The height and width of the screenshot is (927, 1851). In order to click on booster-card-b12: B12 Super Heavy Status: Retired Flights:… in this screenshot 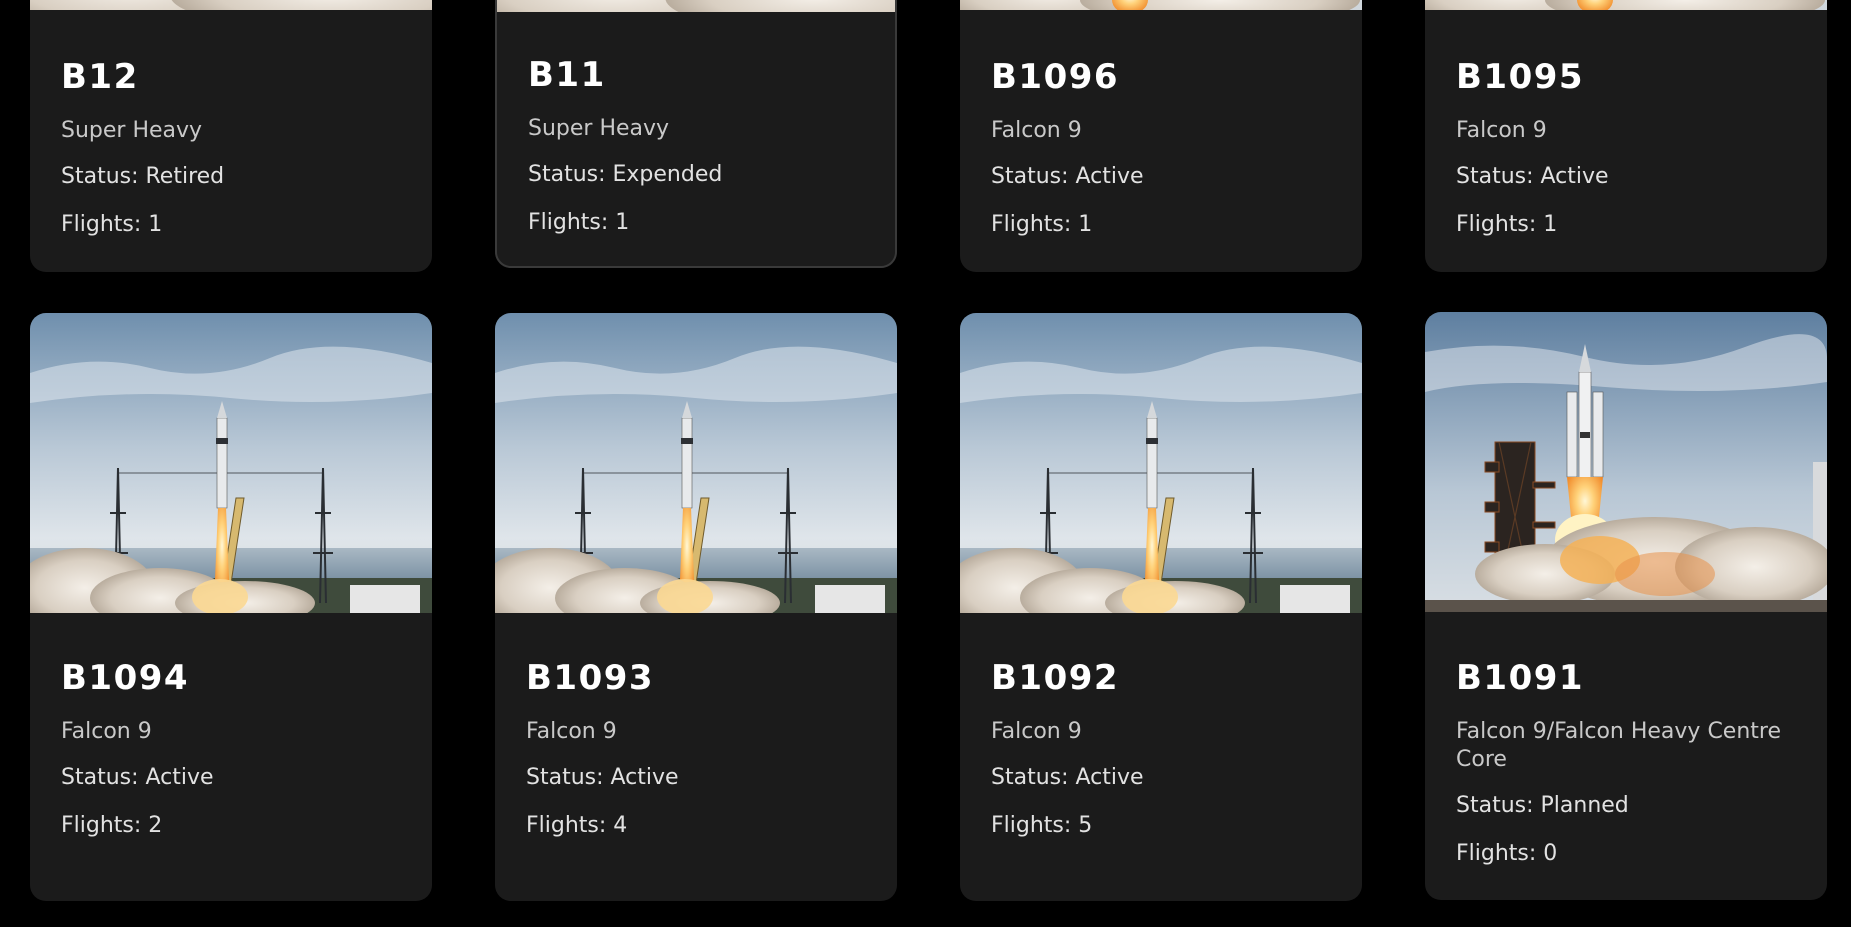, I will do `click(231, 136)`.